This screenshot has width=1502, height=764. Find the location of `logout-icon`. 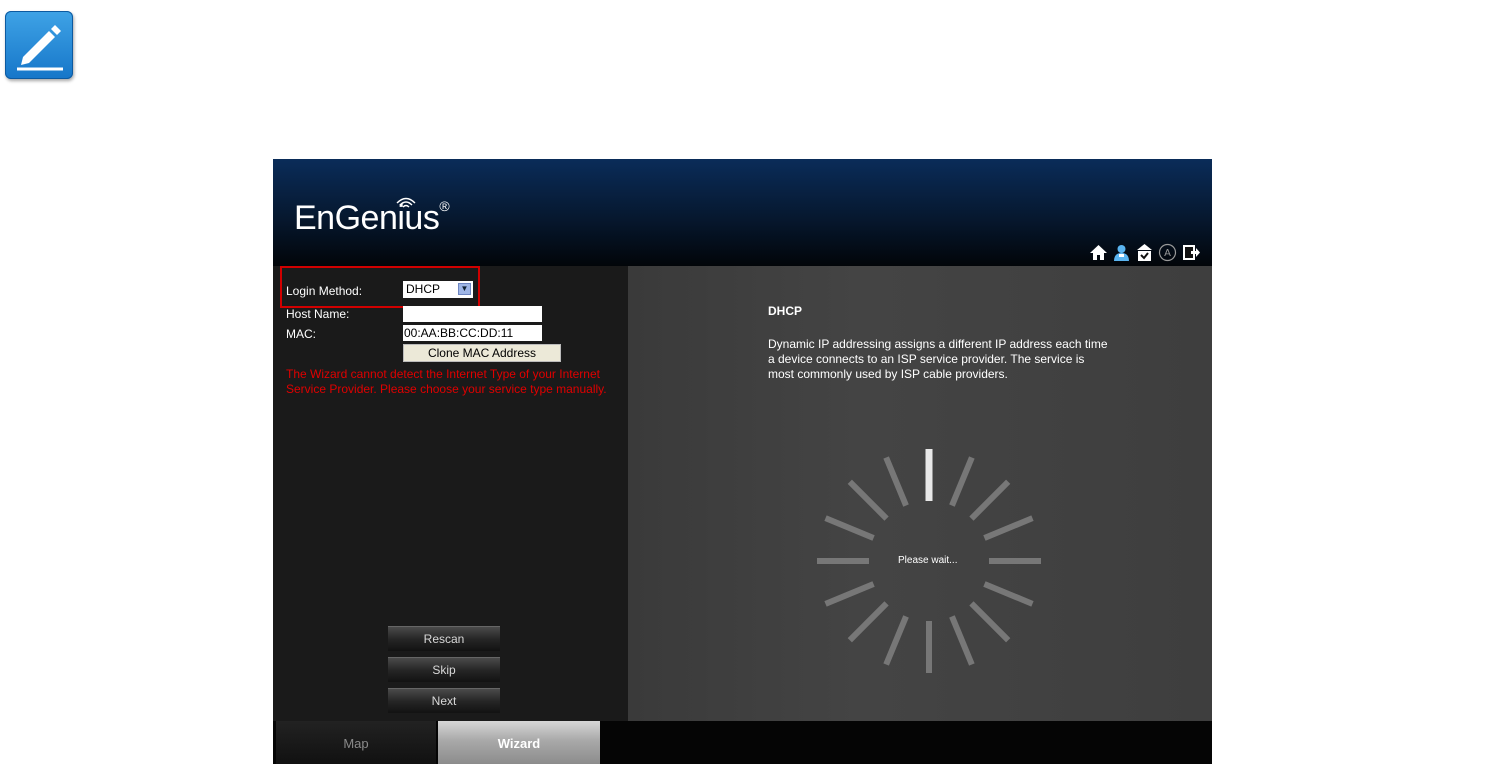

logout-icon is located at coordinates (1190, 252).